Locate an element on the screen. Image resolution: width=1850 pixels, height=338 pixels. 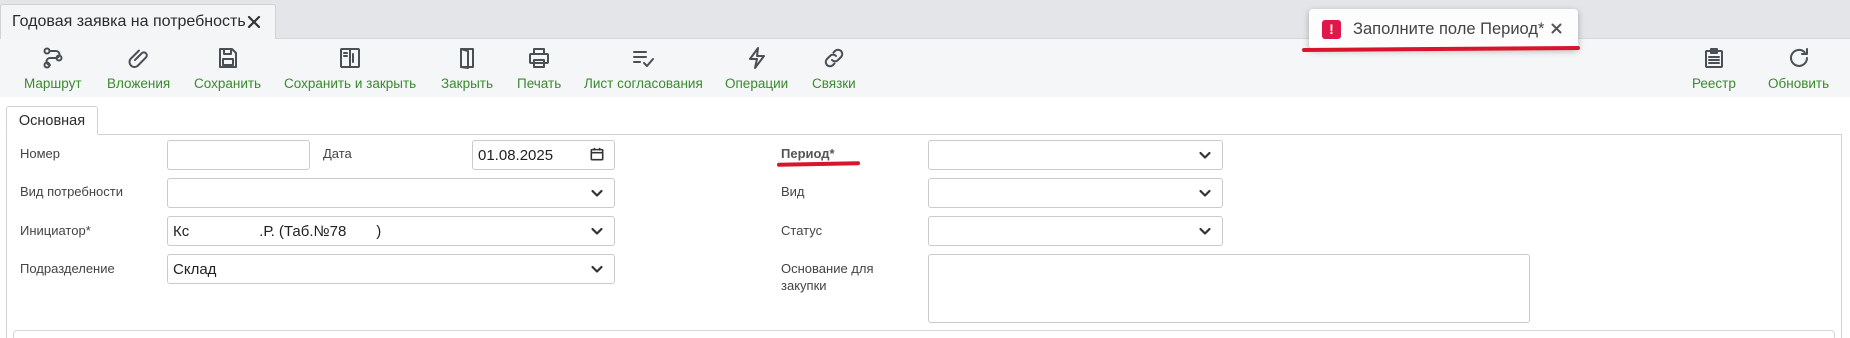
registry-button: Реестр is located at coordinates (1714, 70).